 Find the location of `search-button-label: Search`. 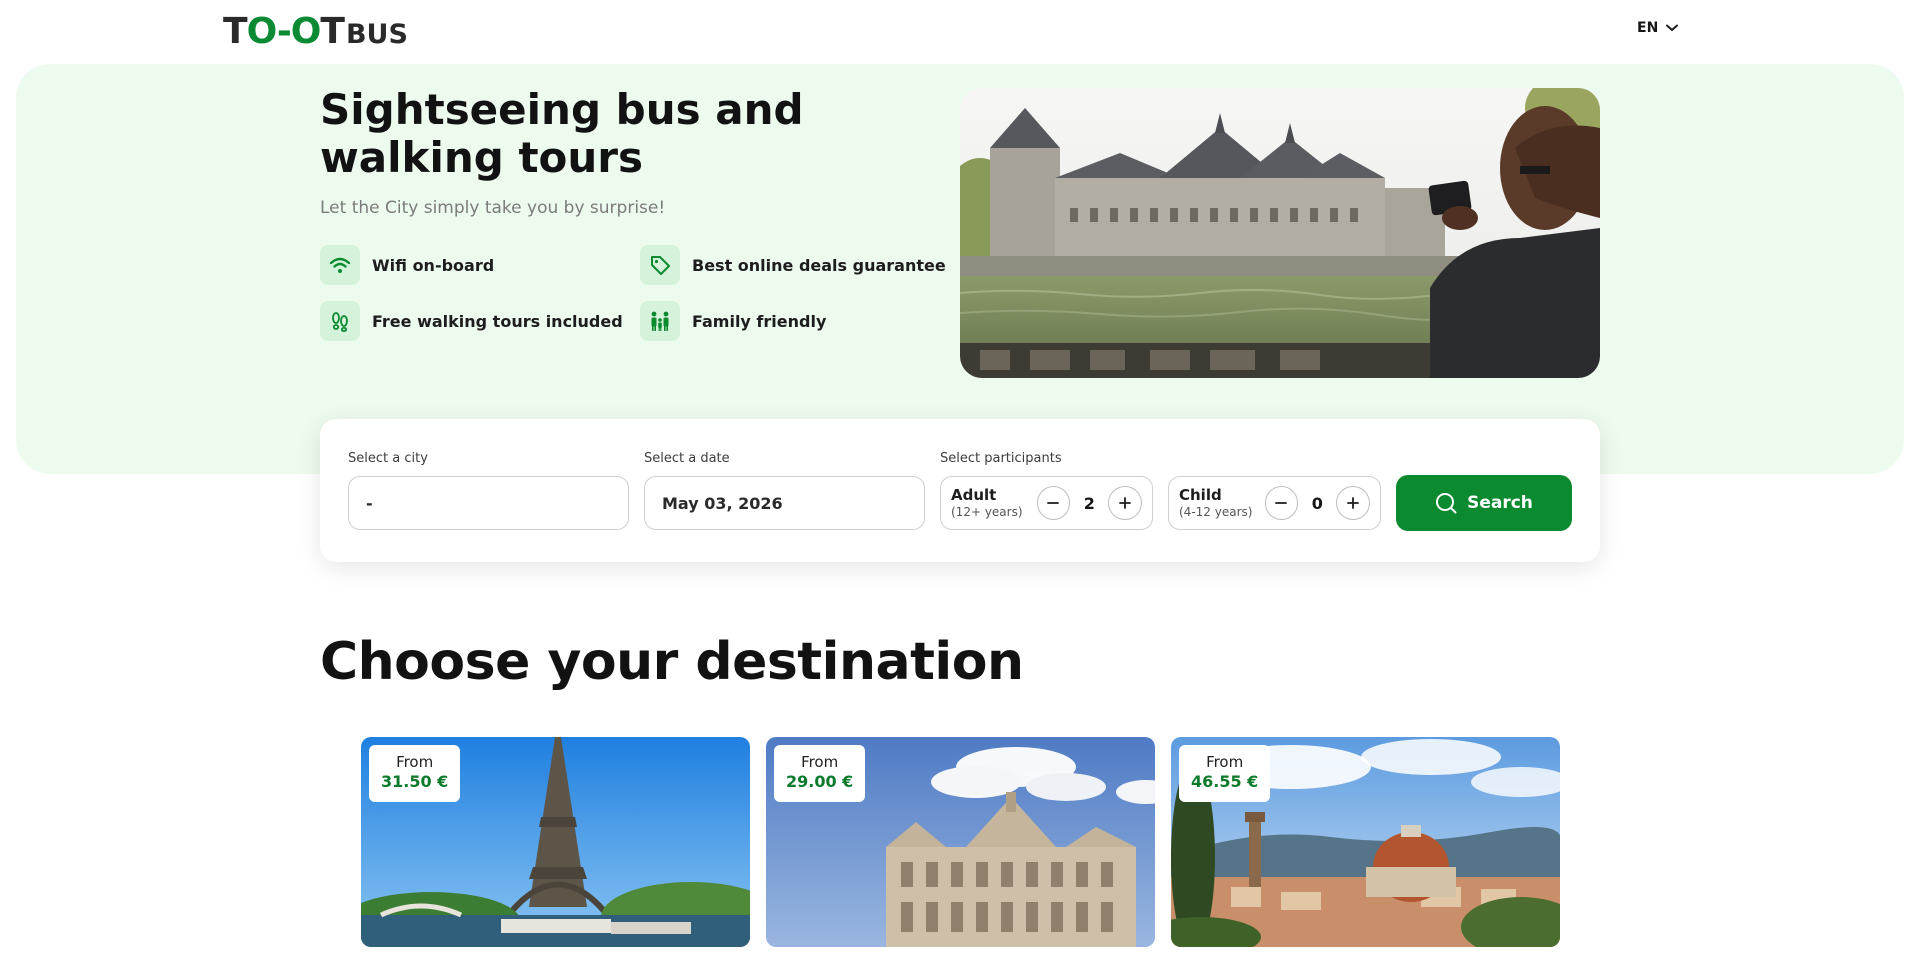

search-button-label: Search is located at coordinates (1500, 503).